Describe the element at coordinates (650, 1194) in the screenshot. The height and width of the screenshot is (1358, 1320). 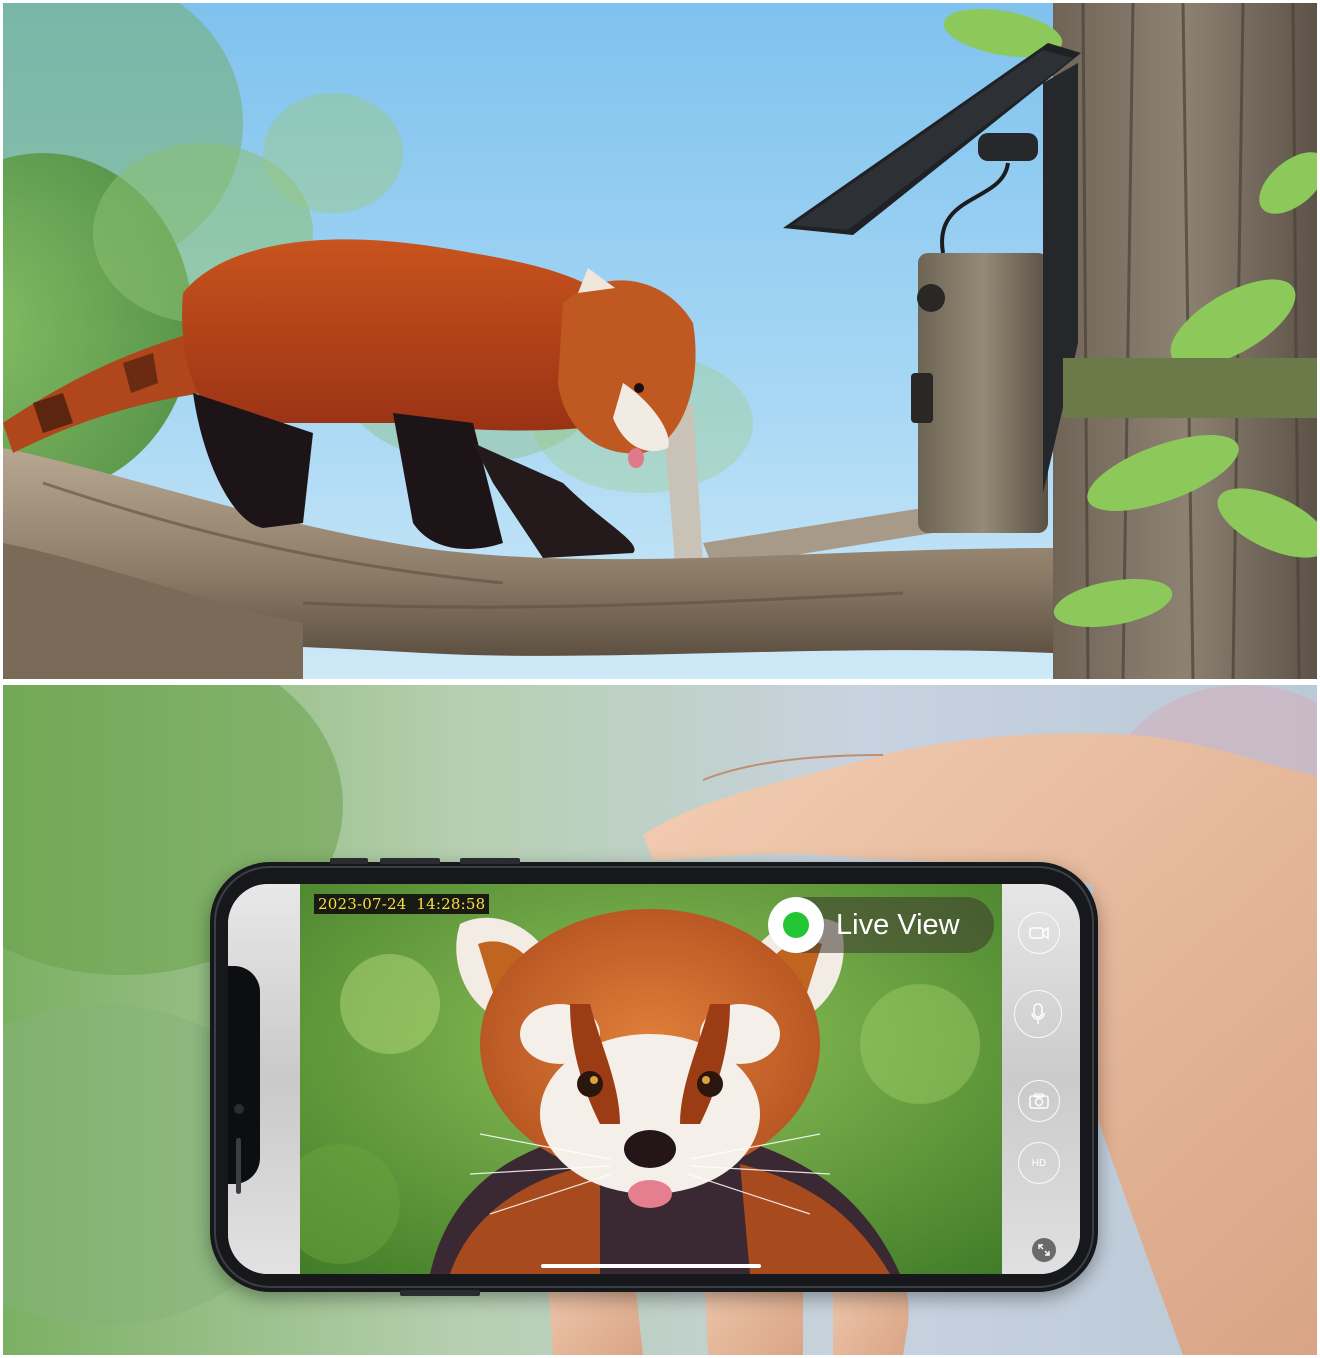
I see `red-panda-tongue` at that location.